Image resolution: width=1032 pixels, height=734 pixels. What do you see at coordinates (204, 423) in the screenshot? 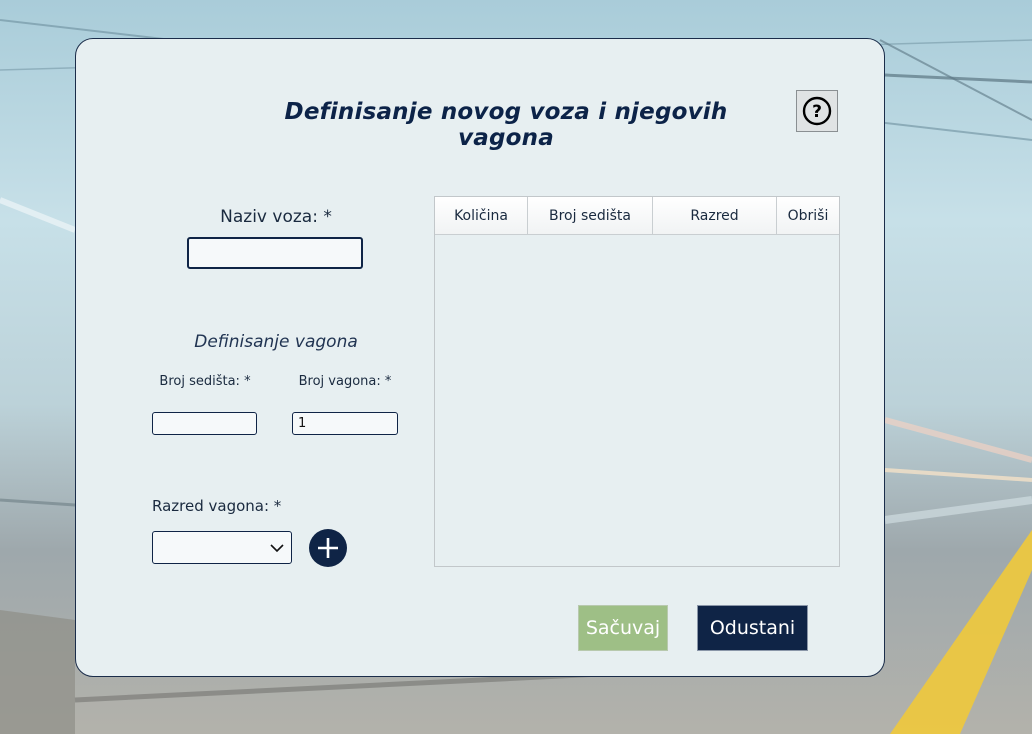
I see `seats-input` at bounding box center [204, 423].